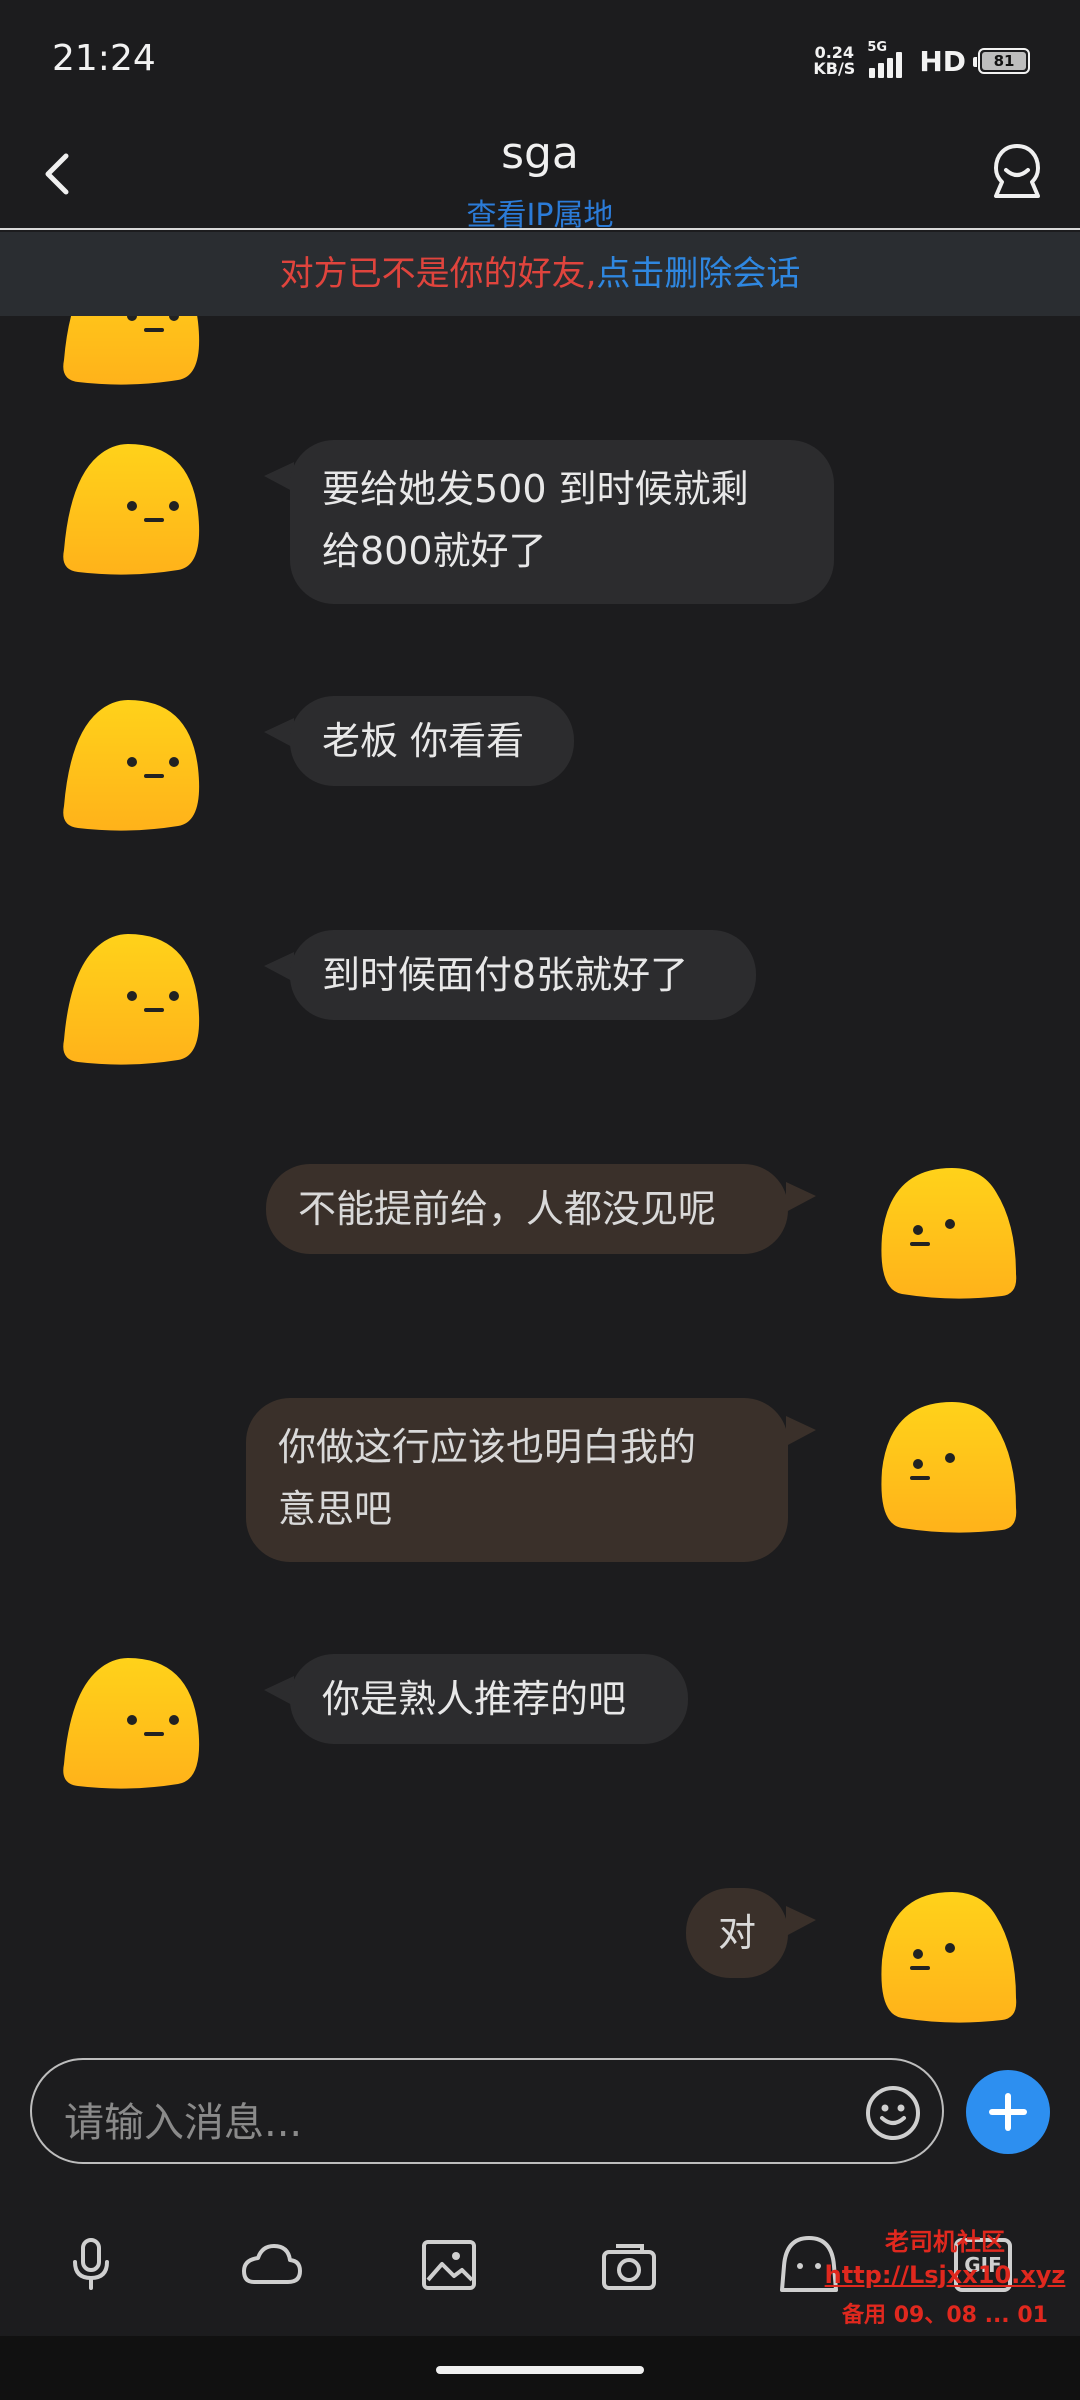 Image resolution: width=1080 pixels, height=2400 pixels. Describe the element at coordinates (104, 58) in the screenshot. I see `status-time: 21:24` at that location.